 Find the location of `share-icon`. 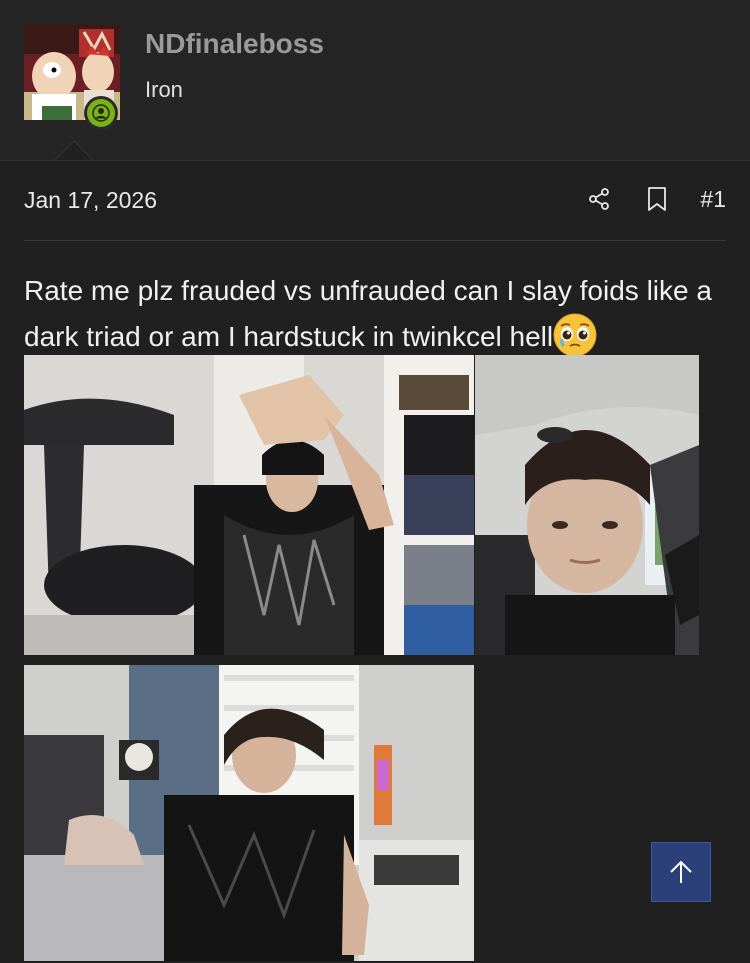

share-icon is located at coordinates (599, 199).